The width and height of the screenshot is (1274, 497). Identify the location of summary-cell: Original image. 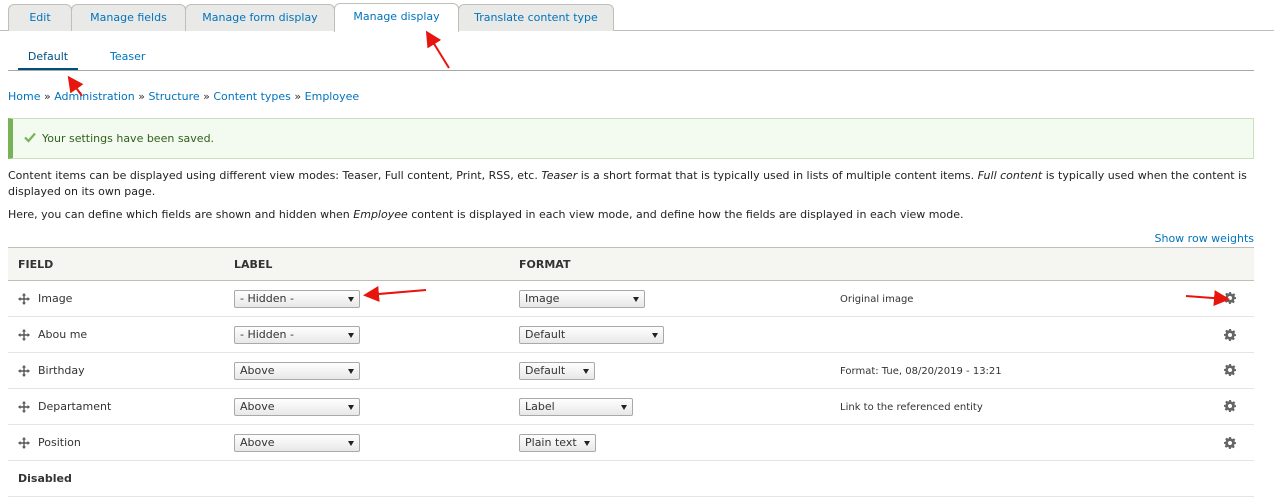
(1042, 298).